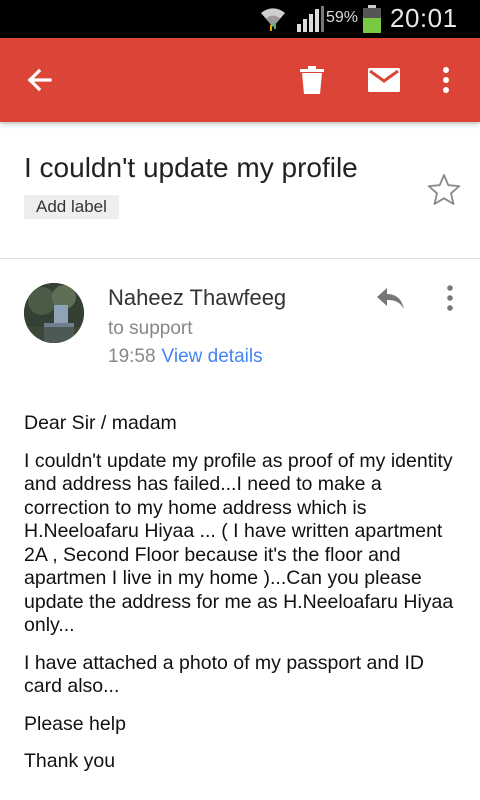 This screenshot has width=480, height=800. I want to click on view-details-link: View details, so click(212, 356).